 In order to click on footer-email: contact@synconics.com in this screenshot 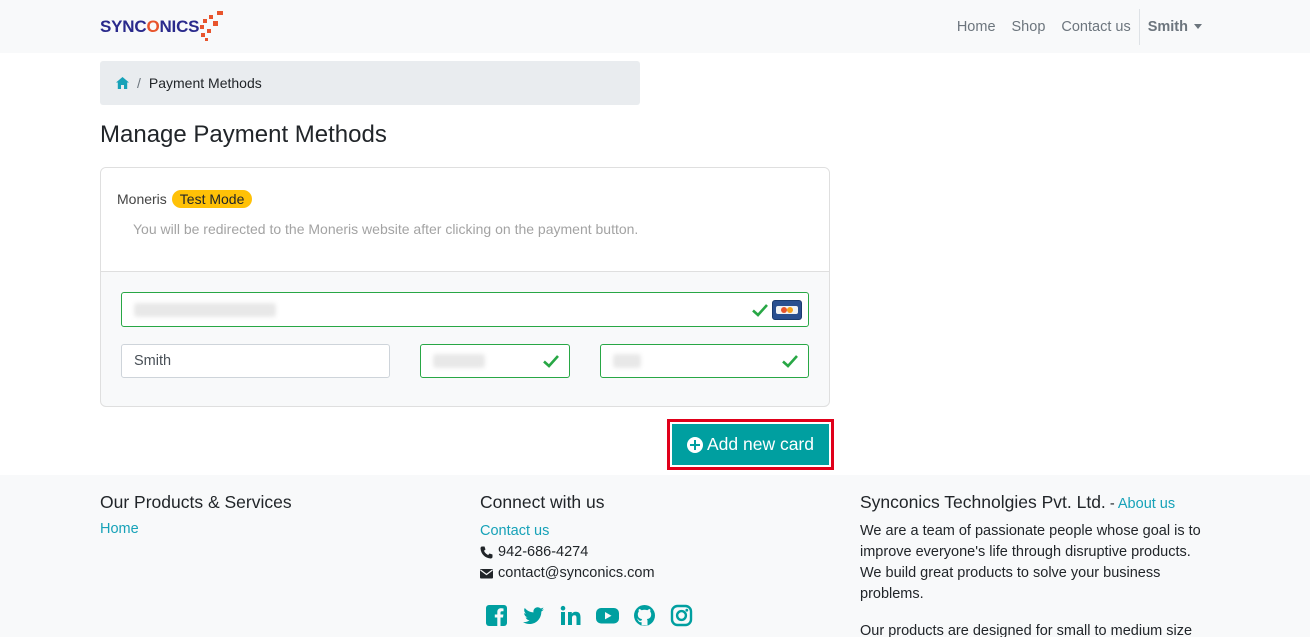, I will do `click(593, 573)`.